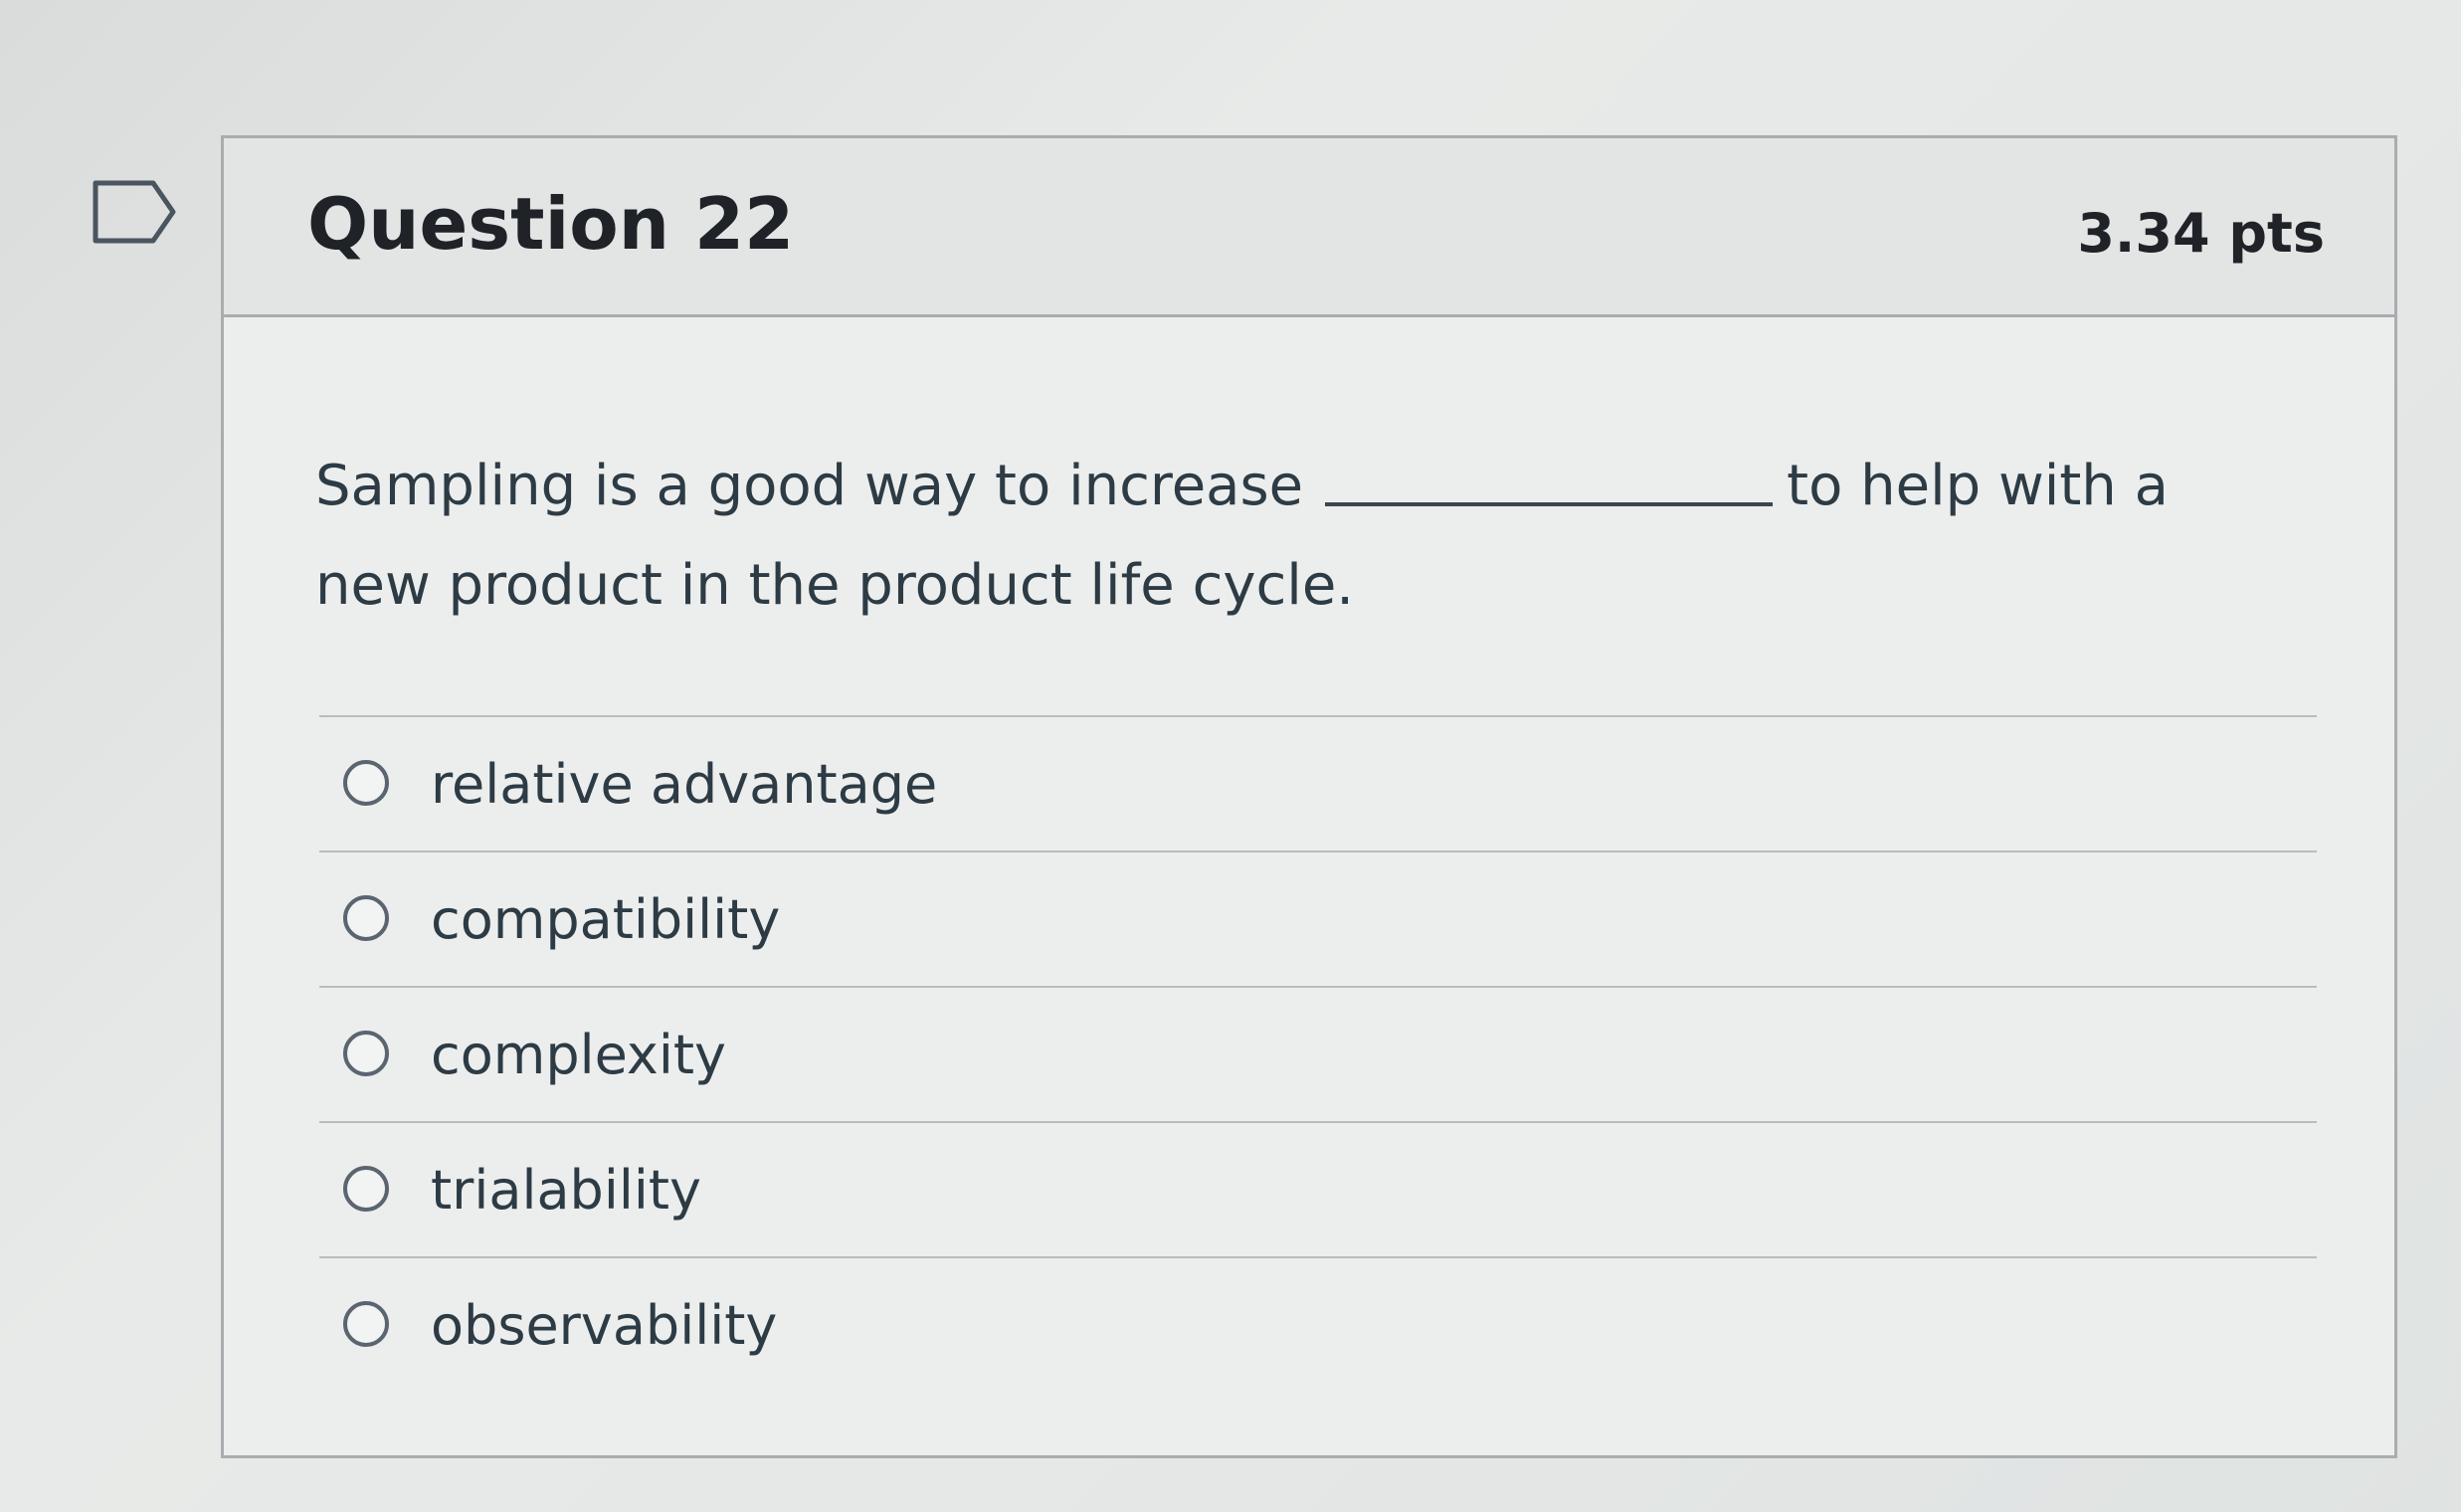  Describe the element at coordinates (1309, 228) in the screenshot. I see `question-header: Question 22 3.34 pts` at that location.